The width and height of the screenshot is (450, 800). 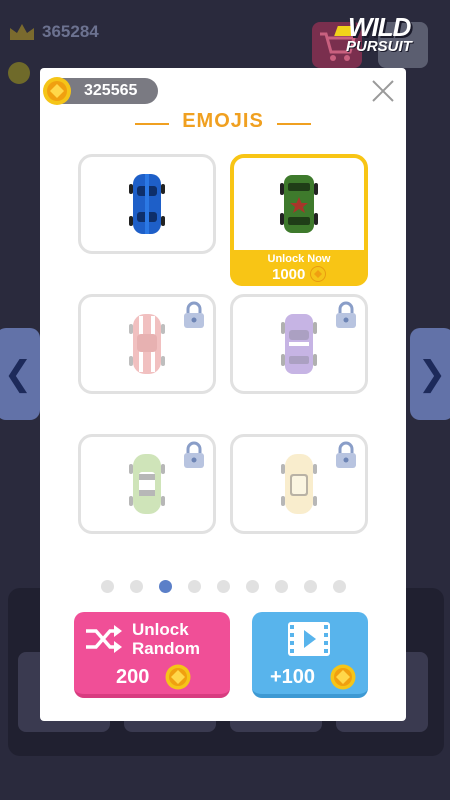 I want to click on coin-balance: 325565, so click(x=100, y=91).